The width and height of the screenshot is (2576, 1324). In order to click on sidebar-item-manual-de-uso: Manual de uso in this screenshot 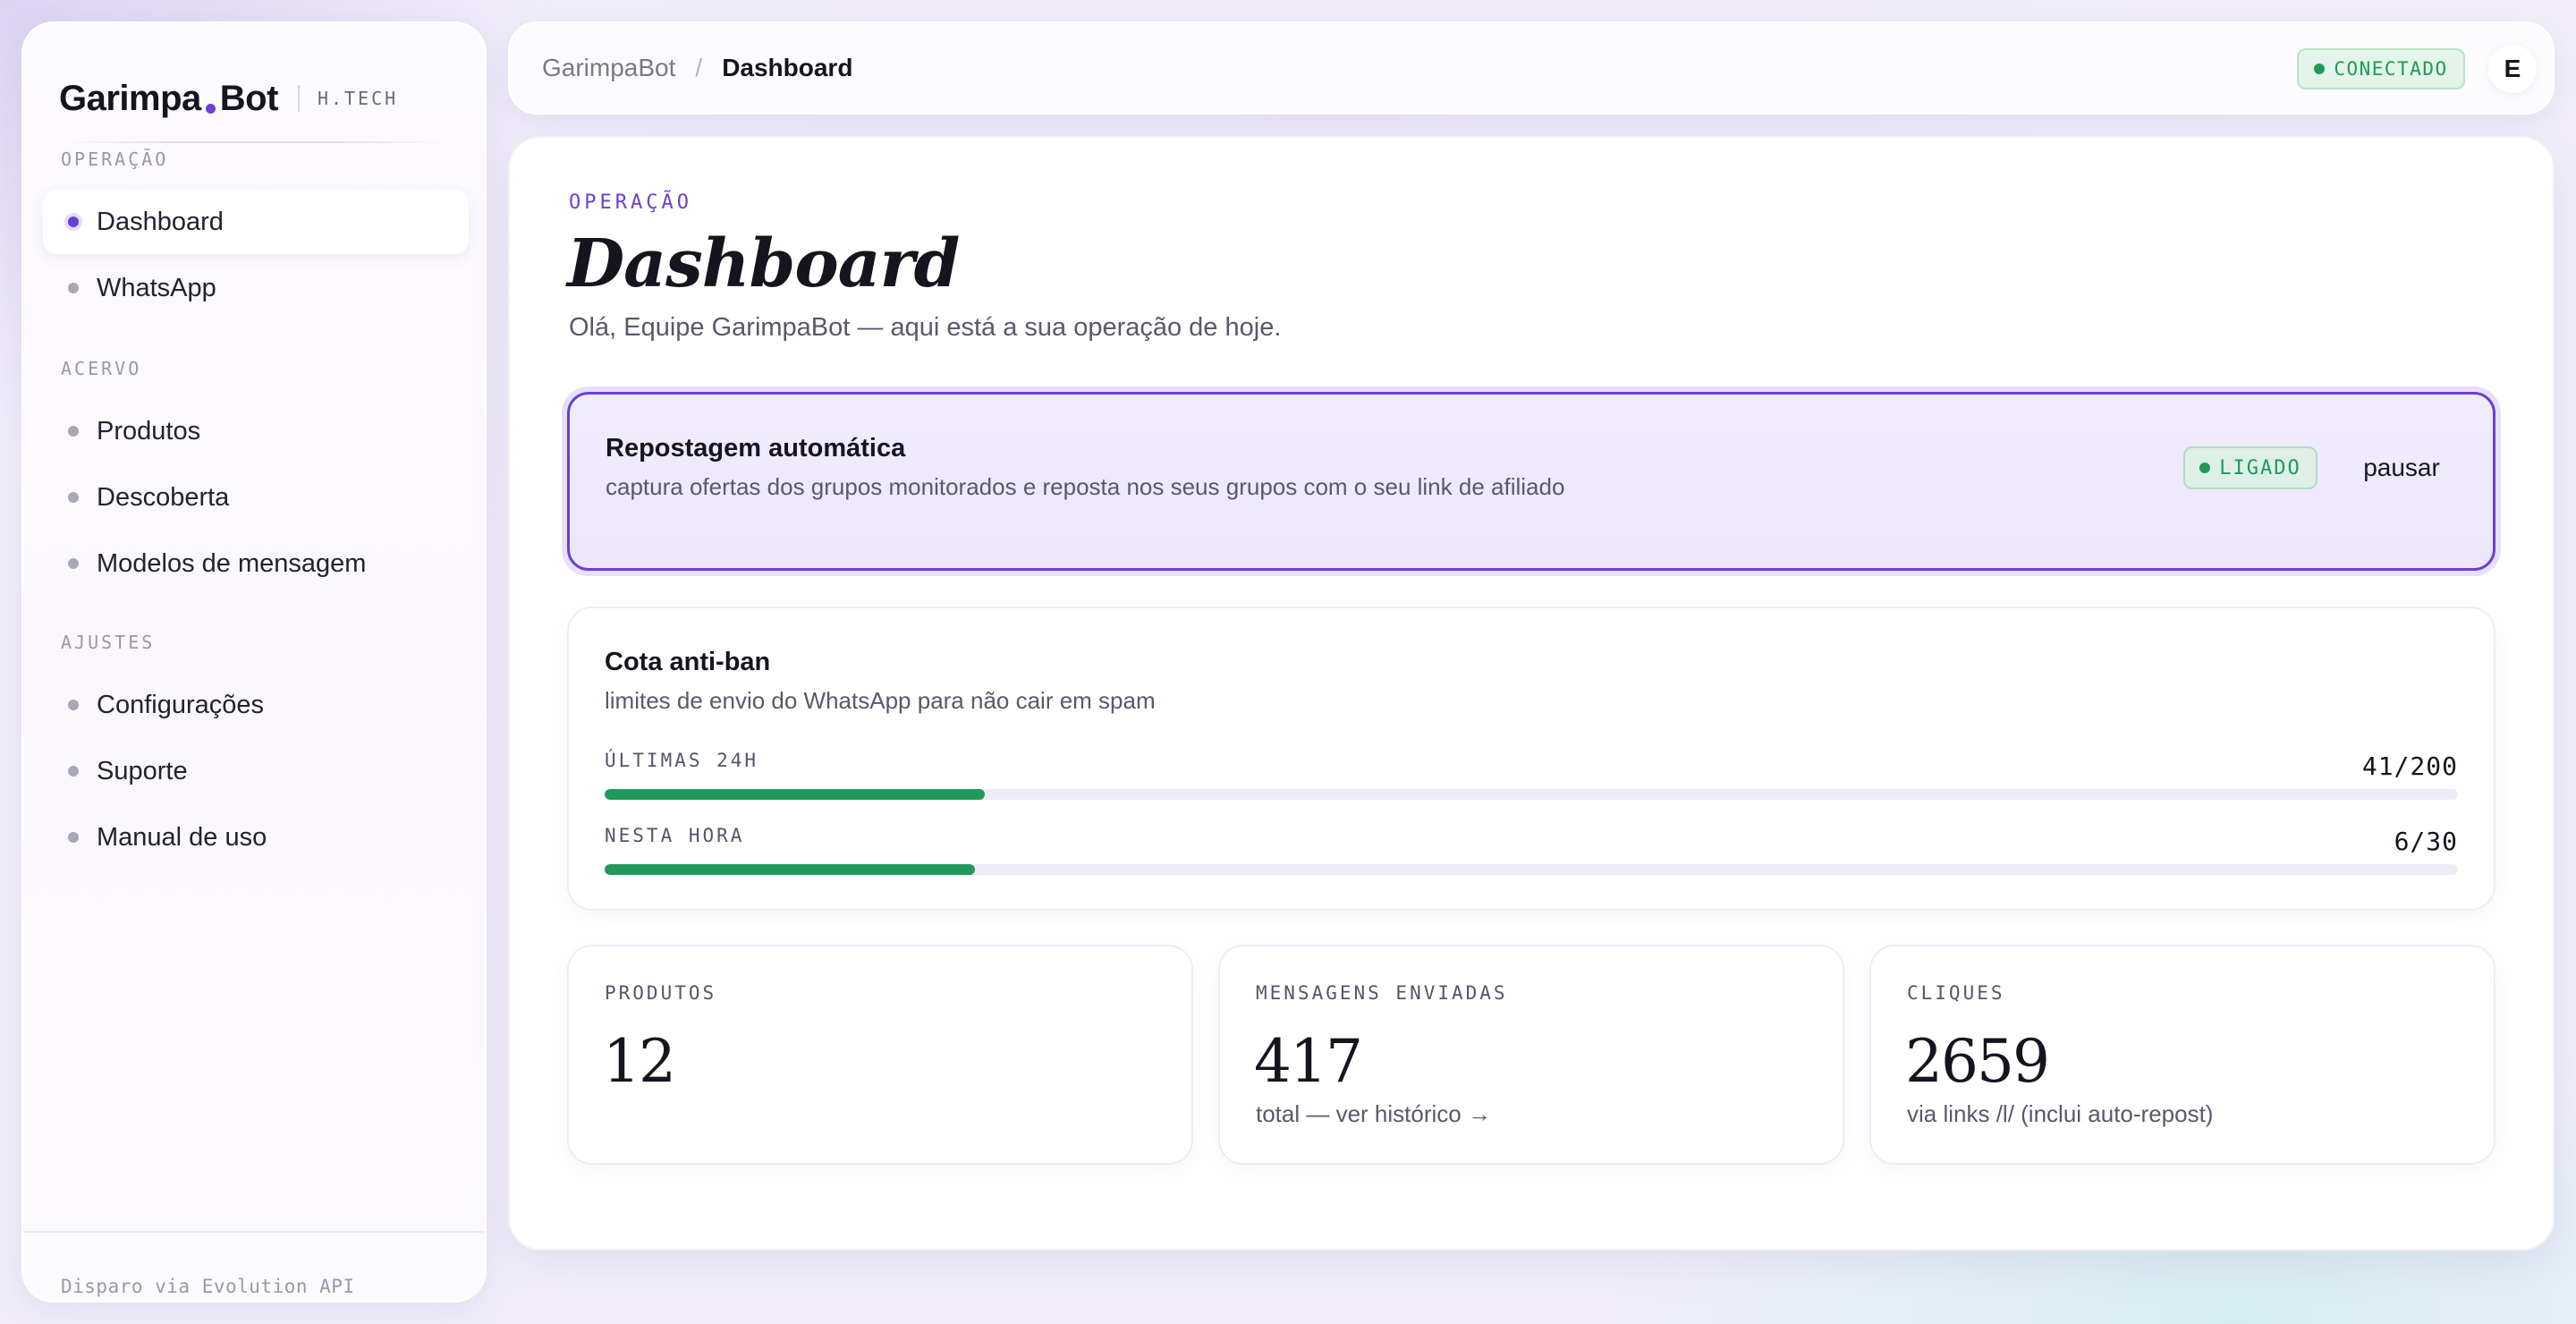, I will do `click(256, 837)`.